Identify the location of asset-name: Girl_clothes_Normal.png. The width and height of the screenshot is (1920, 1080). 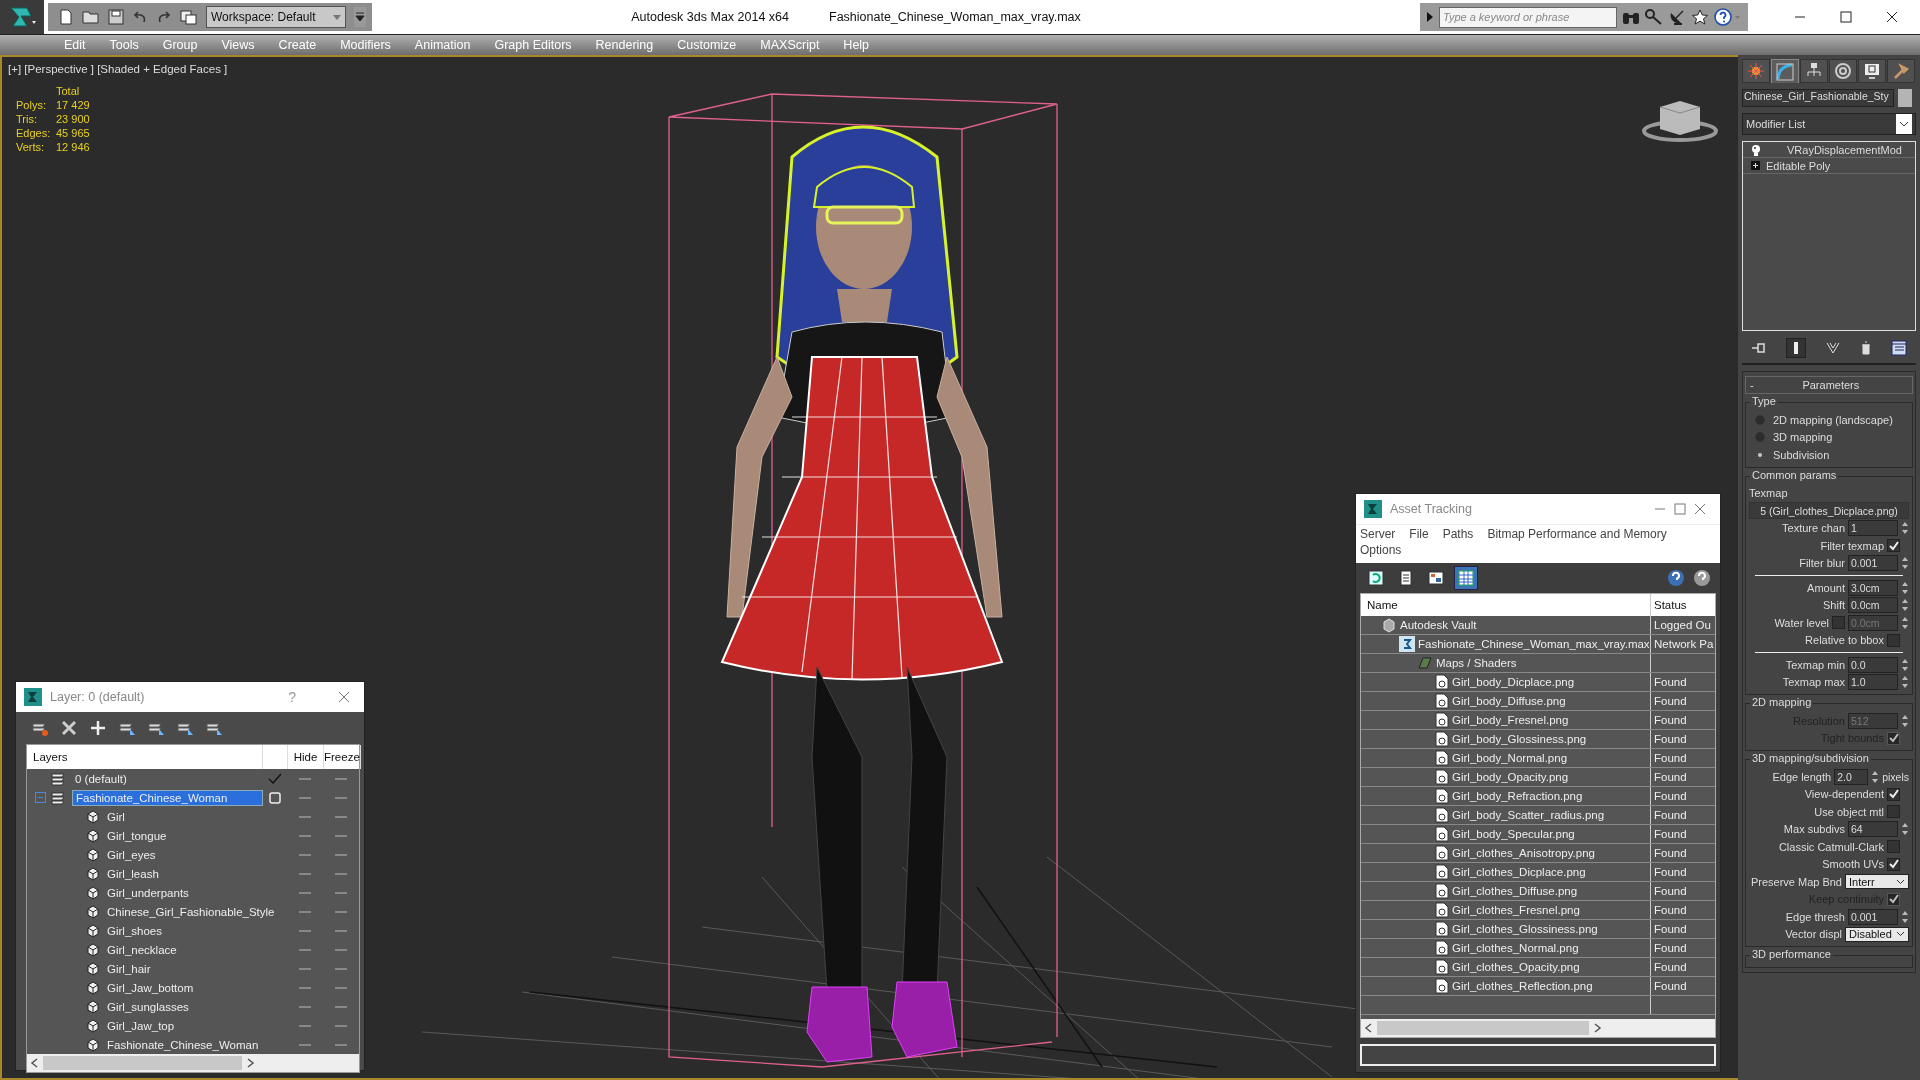
(1515, 948).